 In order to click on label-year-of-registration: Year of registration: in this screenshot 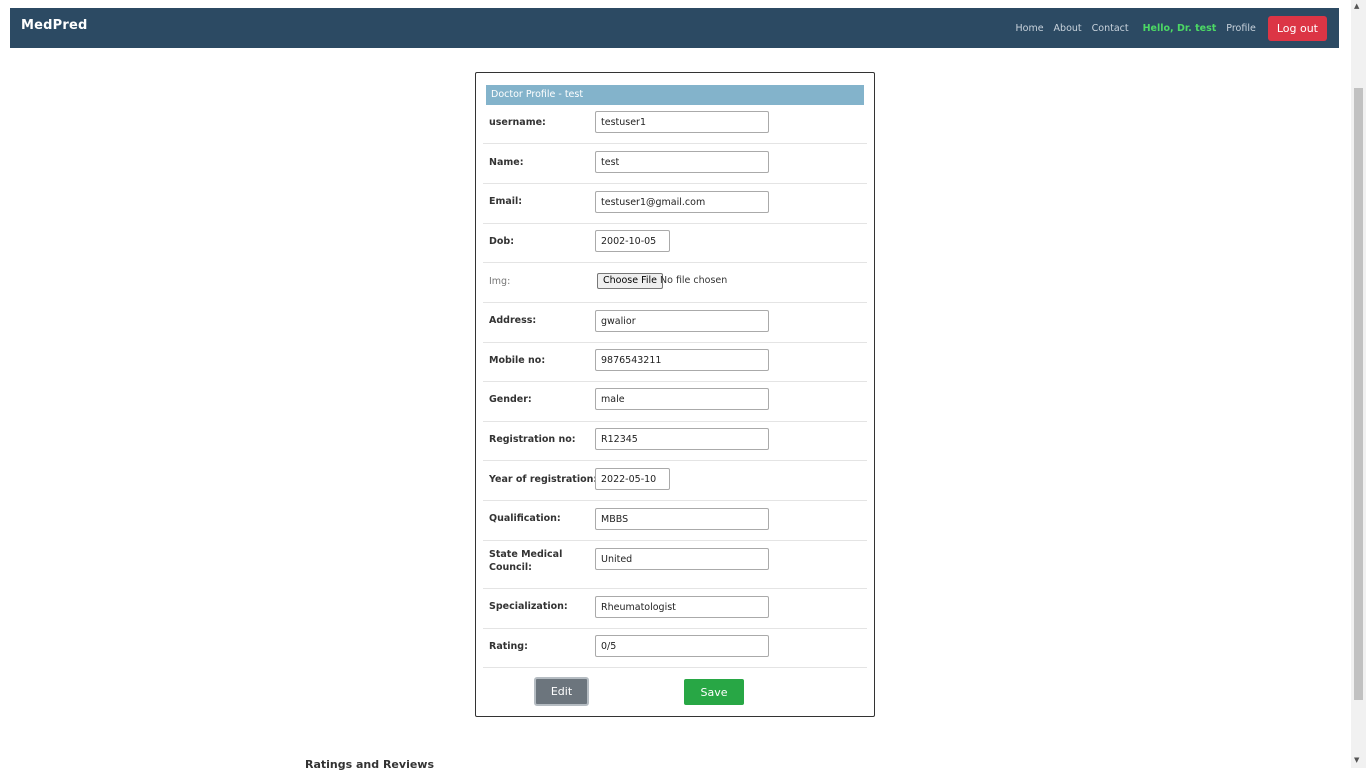, I will do `click(543, 479)`.